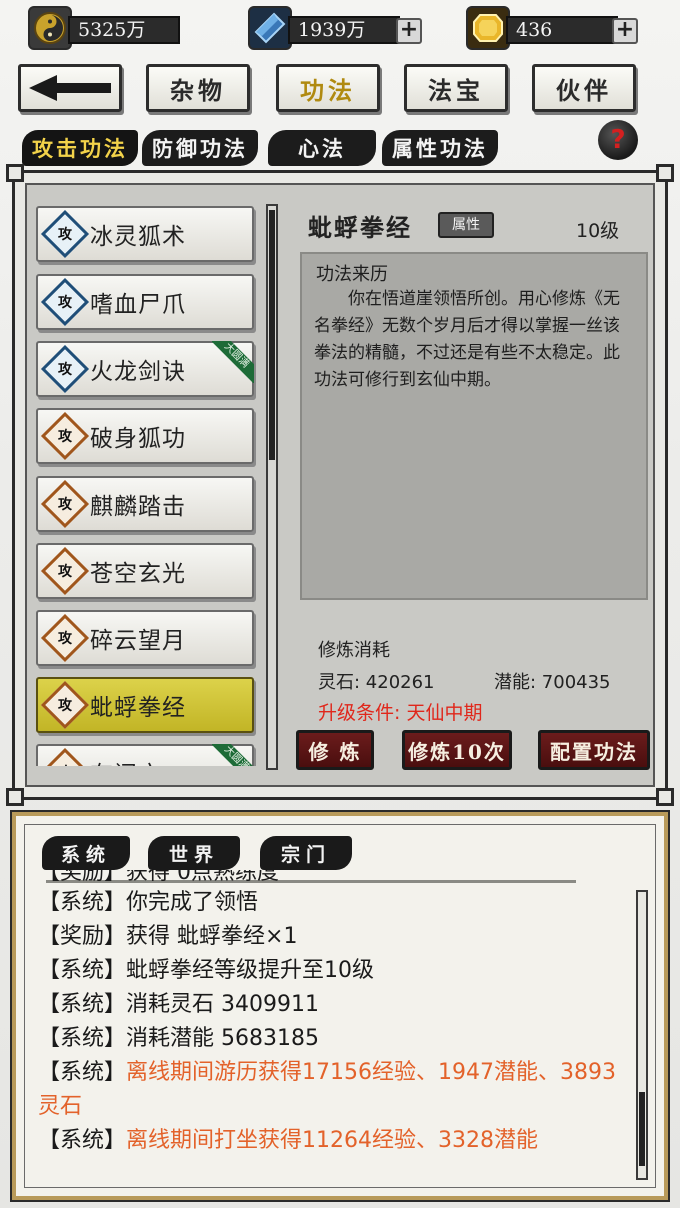 This screenshot has height=1208, width=680. I want to click on skill-item-partial: 攻 有问方 大圆满, so click(145, 755).